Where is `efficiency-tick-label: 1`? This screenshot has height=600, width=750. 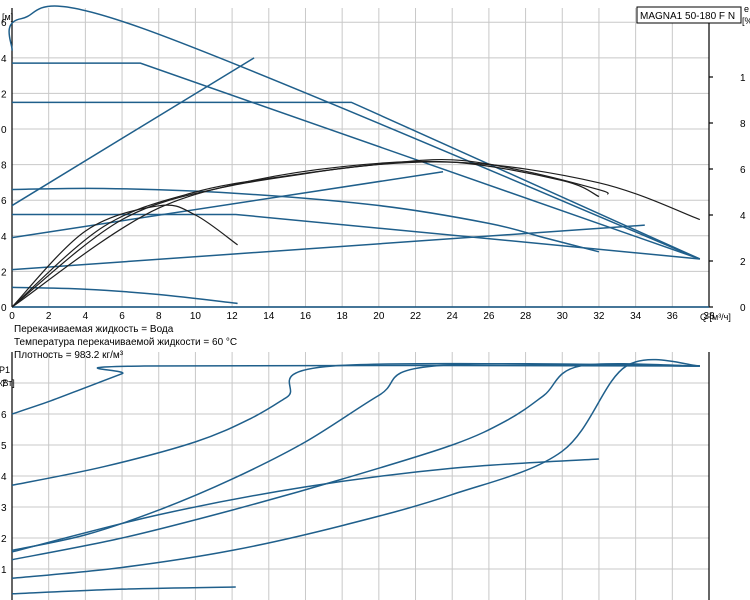
efficiency-tick-label: 1 is located at coordinates (743, 78).